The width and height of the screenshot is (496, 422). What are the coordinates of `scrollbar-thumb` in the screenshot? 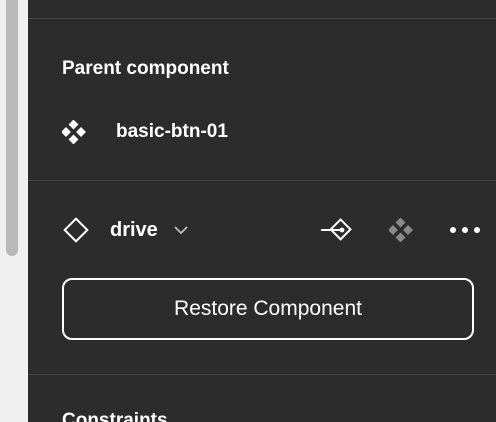 It's located at (12, 128).